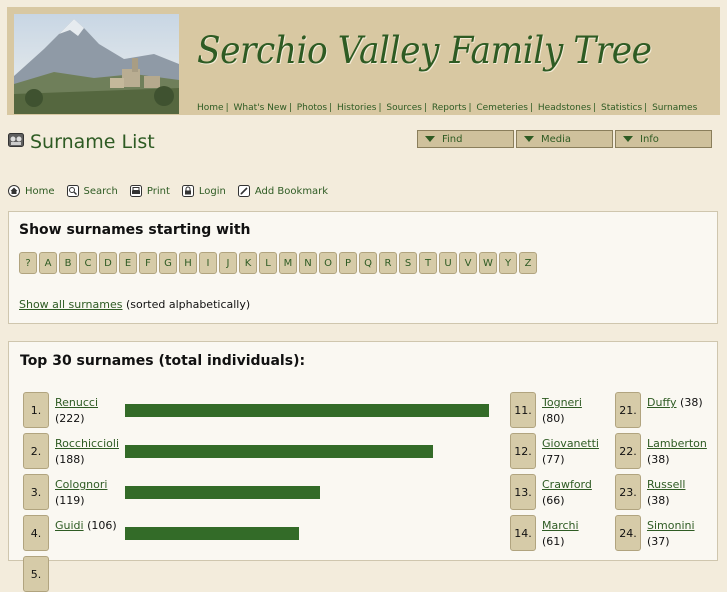 This screenshot has width=727, height=592. Describe the element at coordinates (408, 263) in the screenshot. I see `letter-button-s: S` at that location.